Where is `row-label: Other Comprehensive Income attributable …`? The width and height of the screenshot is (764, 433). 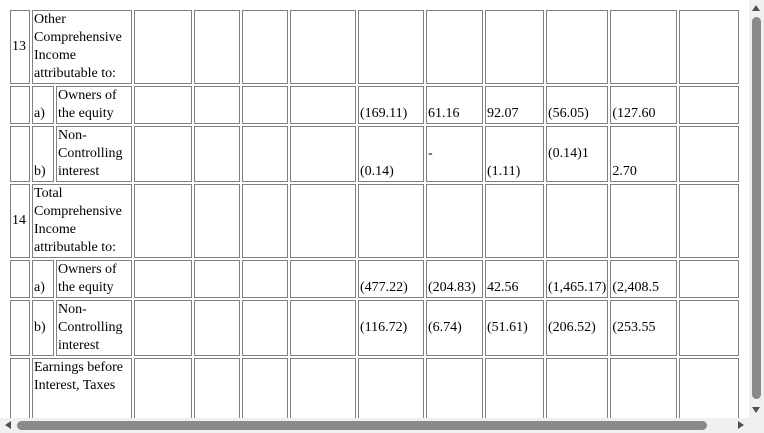
row-label: Other Comprehensive Income attributable … is located at coordinates (82, 47).